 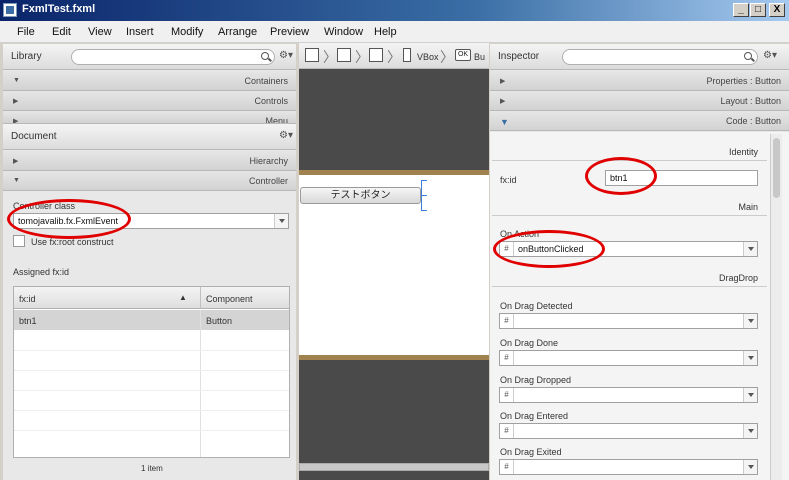 I want to click on inspector-row-code: ▼ Code : Button, so click(x=639, y=121).